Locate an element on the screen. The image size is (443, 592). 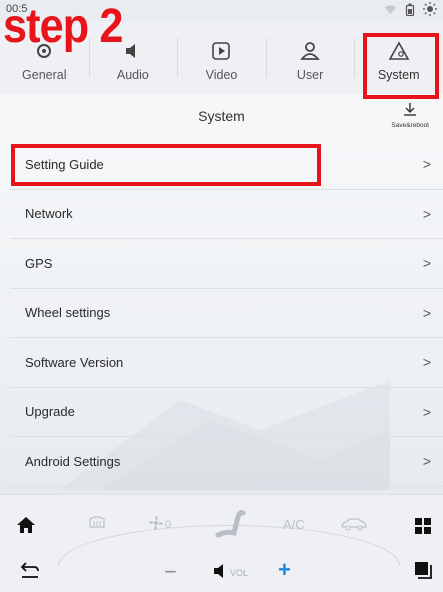
menu-item-android-settings: Android Settings > is located at coordinates (226, 462).